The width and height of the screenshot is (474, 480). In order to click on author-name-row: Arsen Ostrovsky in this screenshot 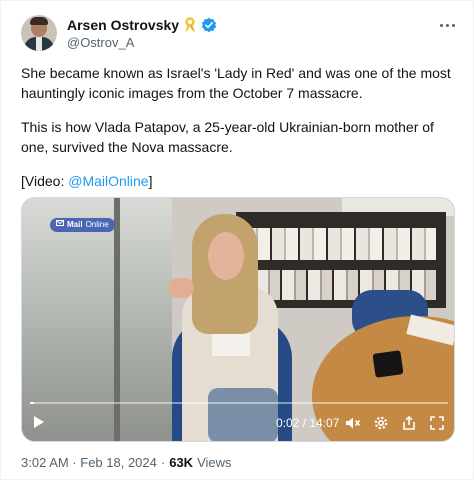, I will do `click(142, 25)`.